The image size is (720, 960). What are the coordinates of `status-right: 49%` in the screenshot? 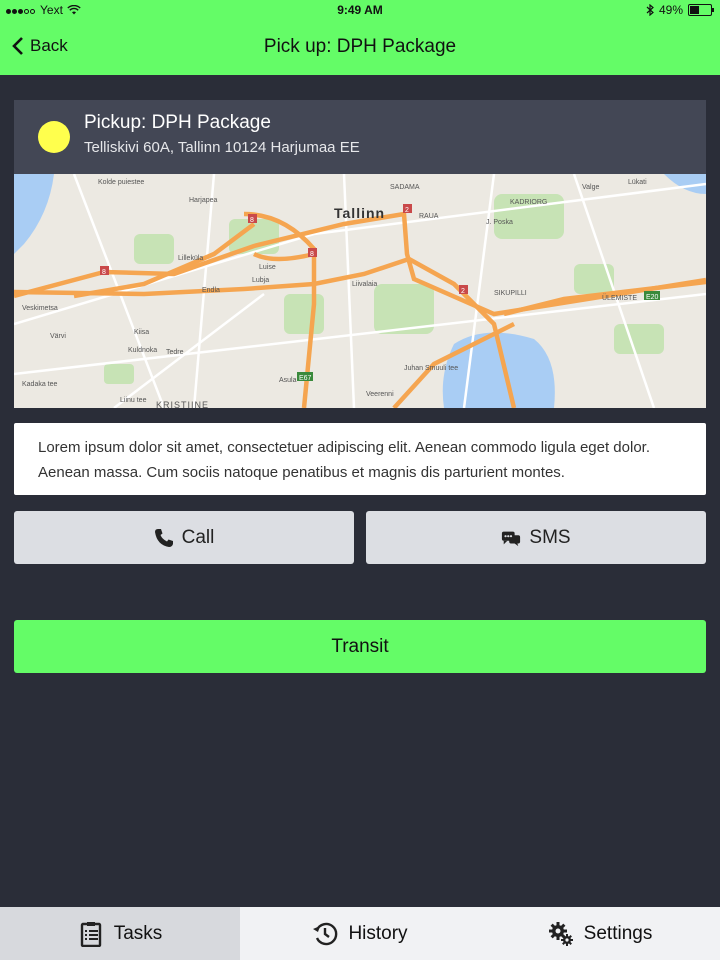 It's located at (680, 10).